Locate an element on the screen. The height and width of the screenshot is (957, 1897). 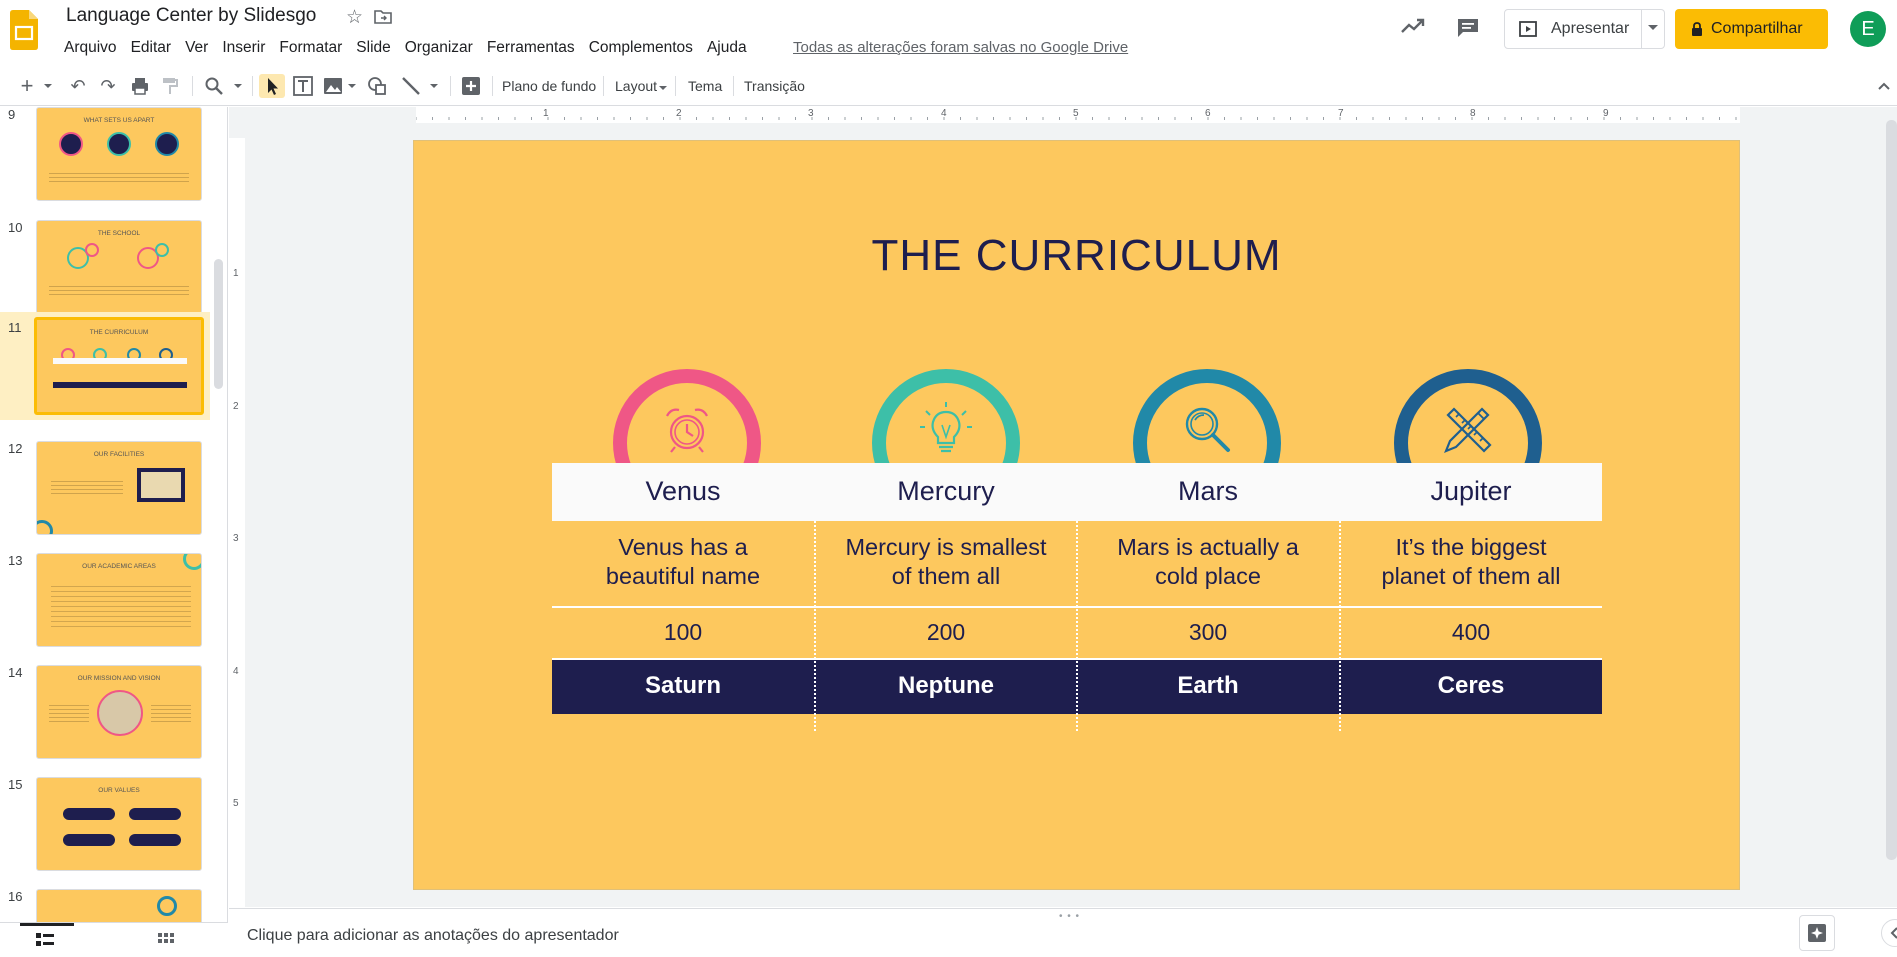
filmstrip-item: 12 OUR FACILITIES is located at coordinates (105, 497).